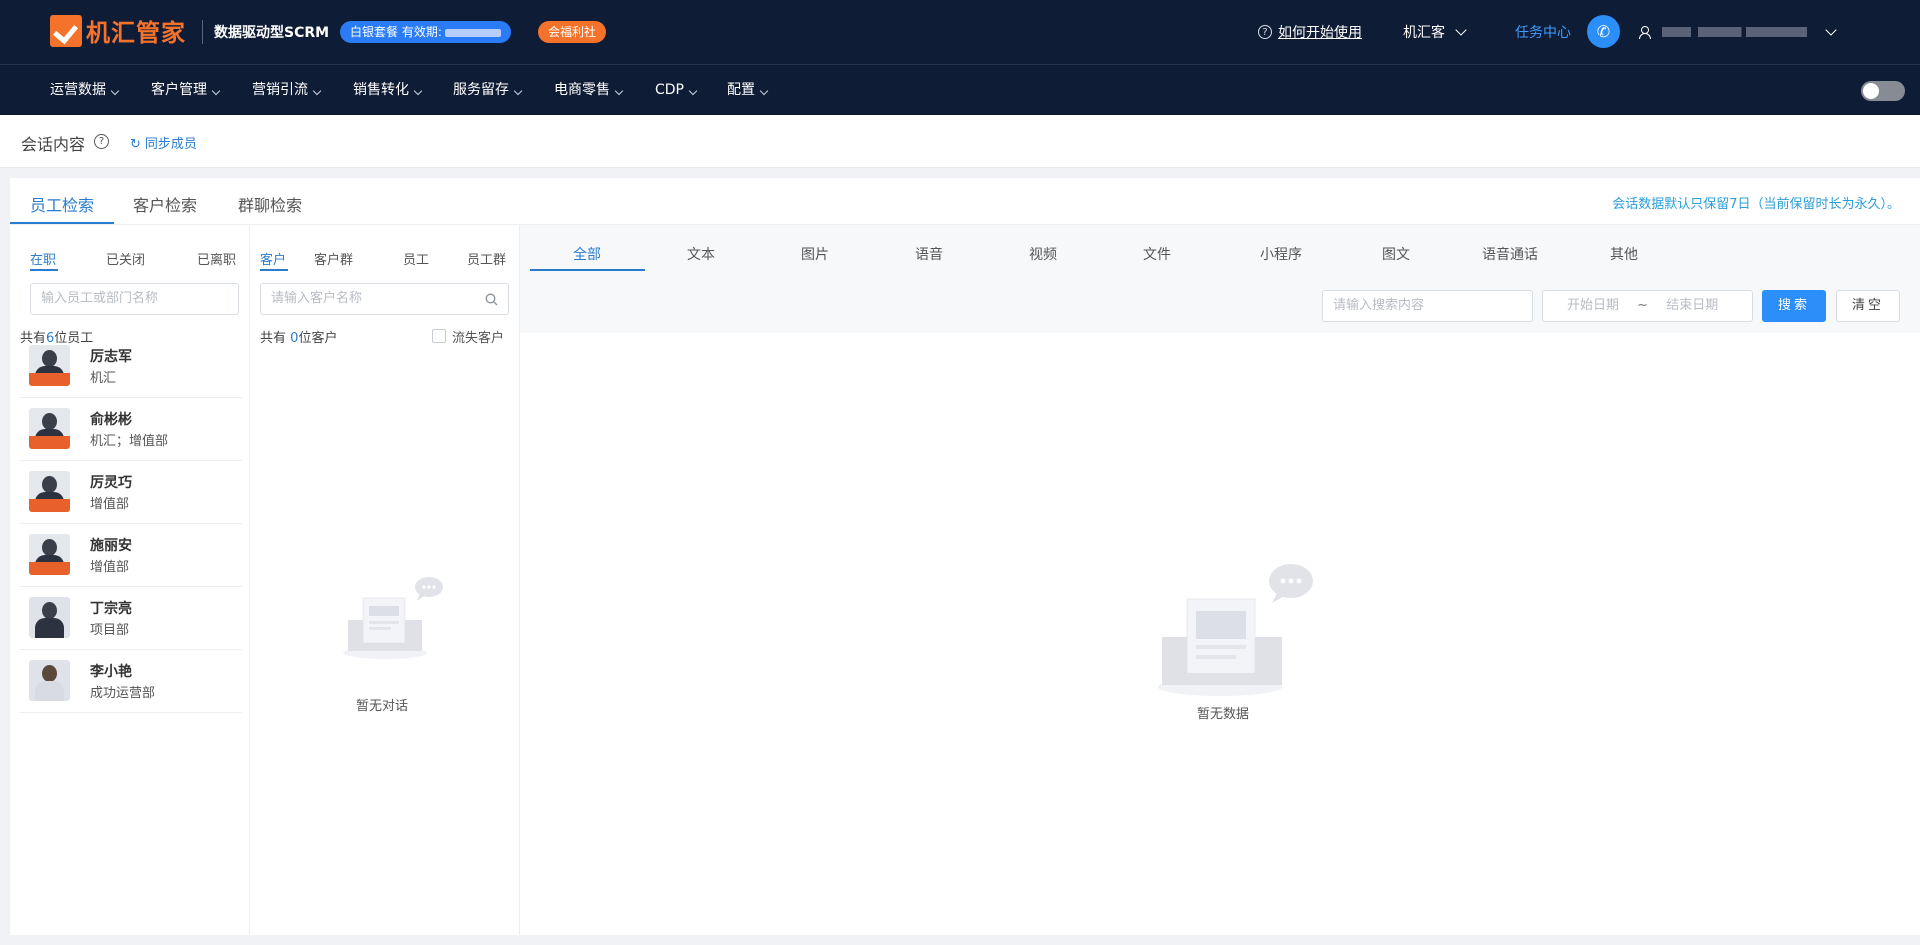 This screenshot has width=1920, height=945. I want to click on product-subtitle: 数据驱动型SCRM, so click(272, 33).